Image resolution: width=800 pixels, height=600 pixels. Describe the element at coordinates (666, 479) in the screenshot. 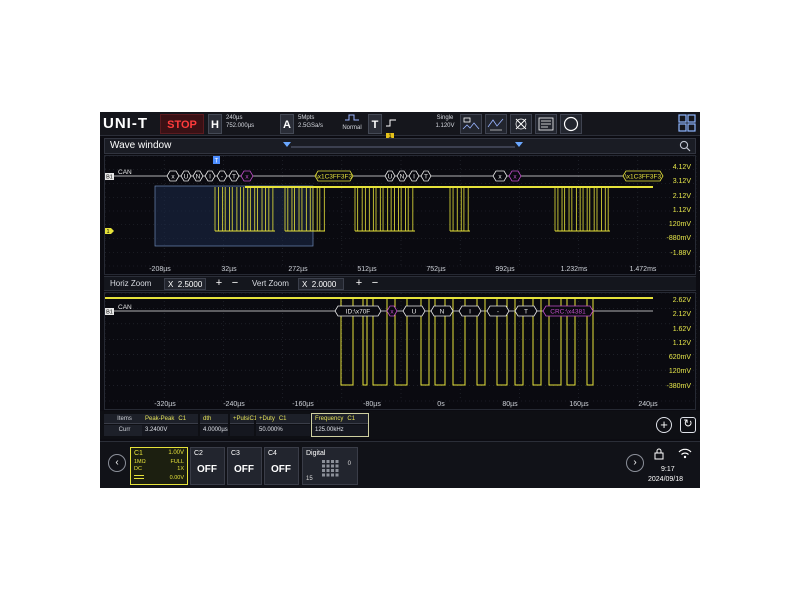

I see `clock-date: 2024/09/18` at that location.